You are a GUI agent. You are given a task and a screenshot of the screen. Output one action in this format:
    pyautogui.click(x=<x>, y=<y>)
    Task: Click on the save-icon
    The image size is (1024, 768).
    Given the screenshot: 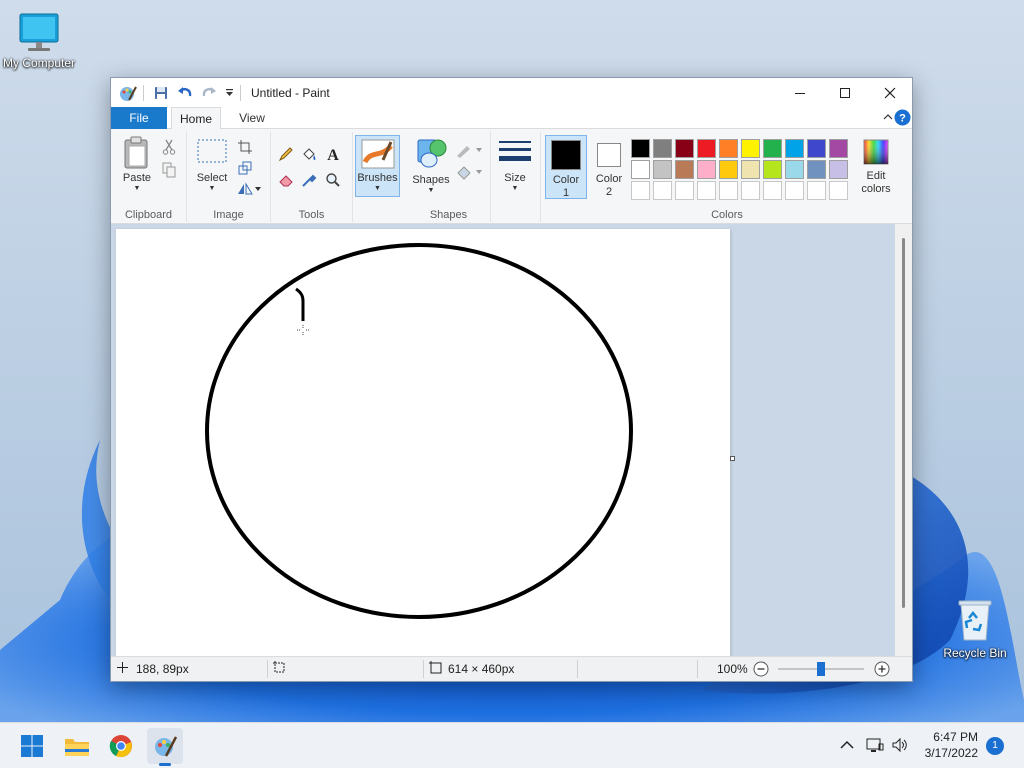 What is the action you would take?
    pyautogui.click(x=161, y=93)
    